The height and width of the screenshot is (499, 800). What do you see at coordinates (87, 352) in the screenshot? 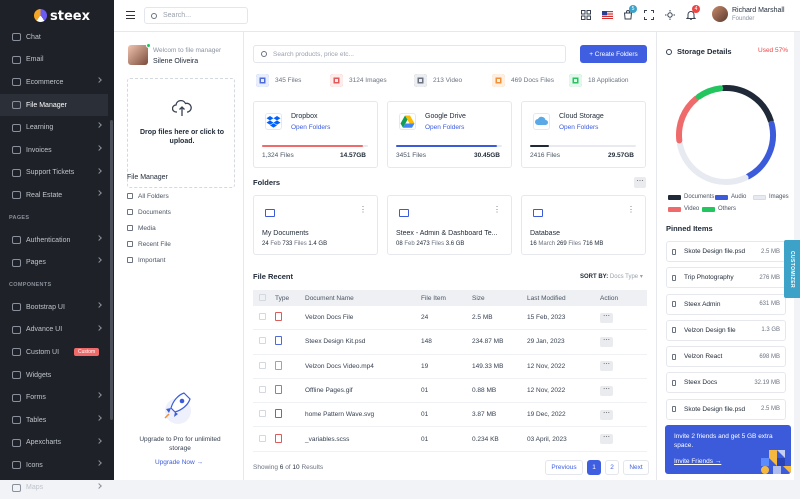
I see `custom-badge: Custom` at bounding box center [87, 352].